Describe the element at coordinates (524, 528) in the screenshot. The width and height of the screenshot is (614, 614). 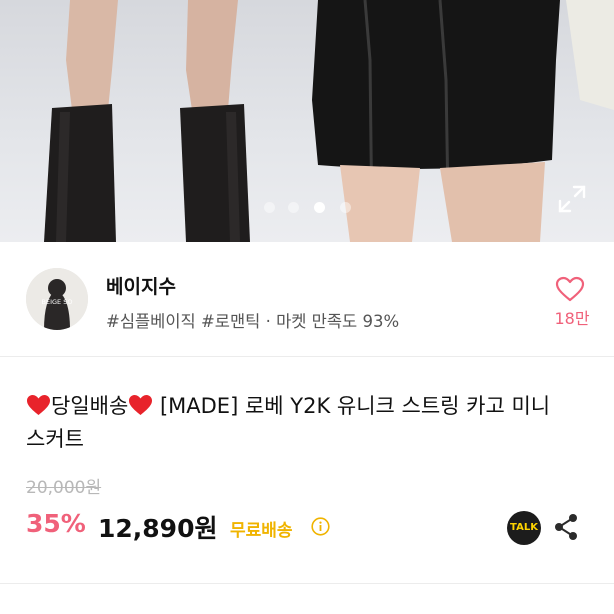
I see `talk-button: TALK` at that location.